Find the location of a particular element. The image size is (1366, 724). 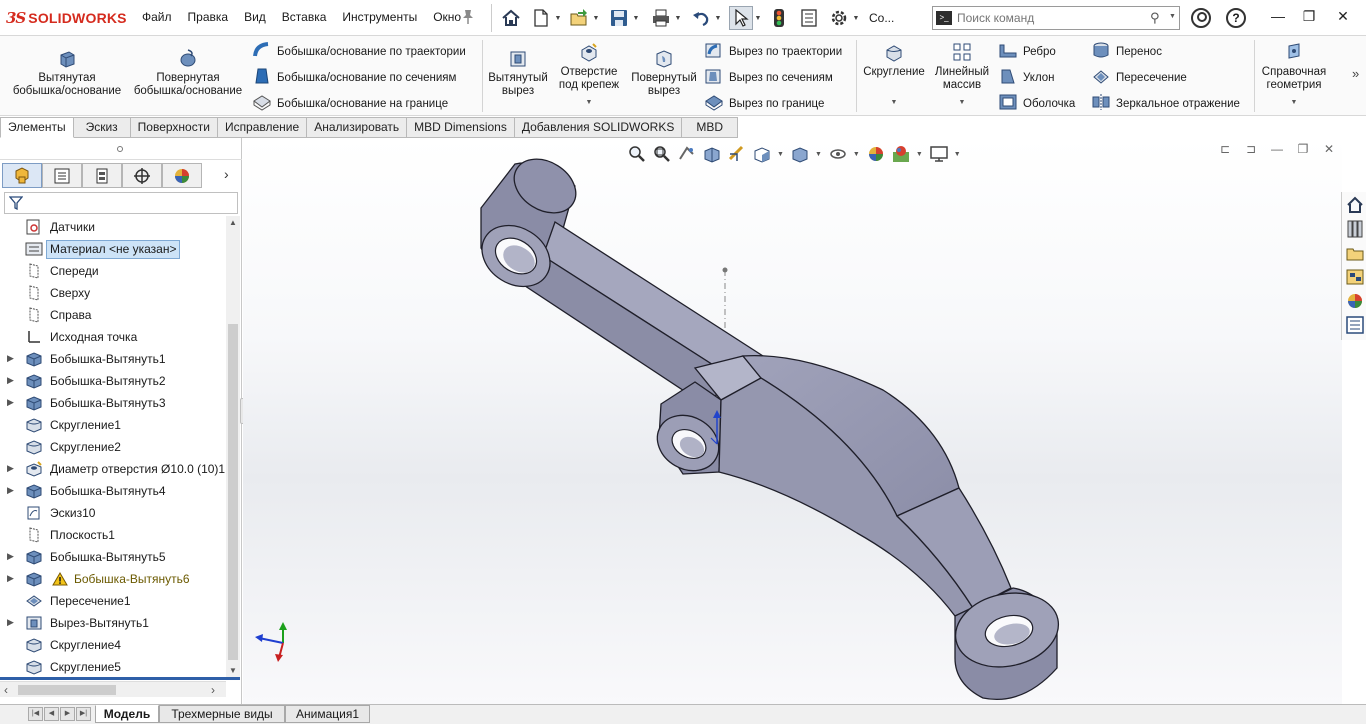

rollback-bar is located at coordinates (120, 678).